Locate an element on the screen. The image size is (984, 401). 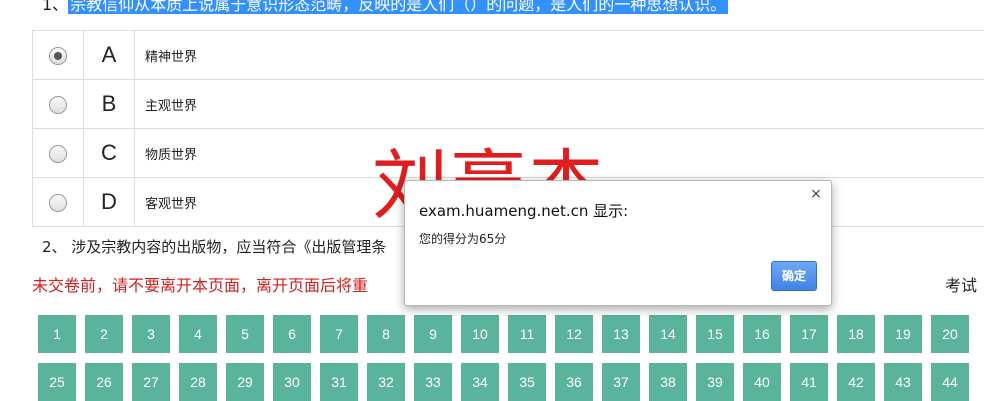
option-letter: D is located at coordinates (109, 202).